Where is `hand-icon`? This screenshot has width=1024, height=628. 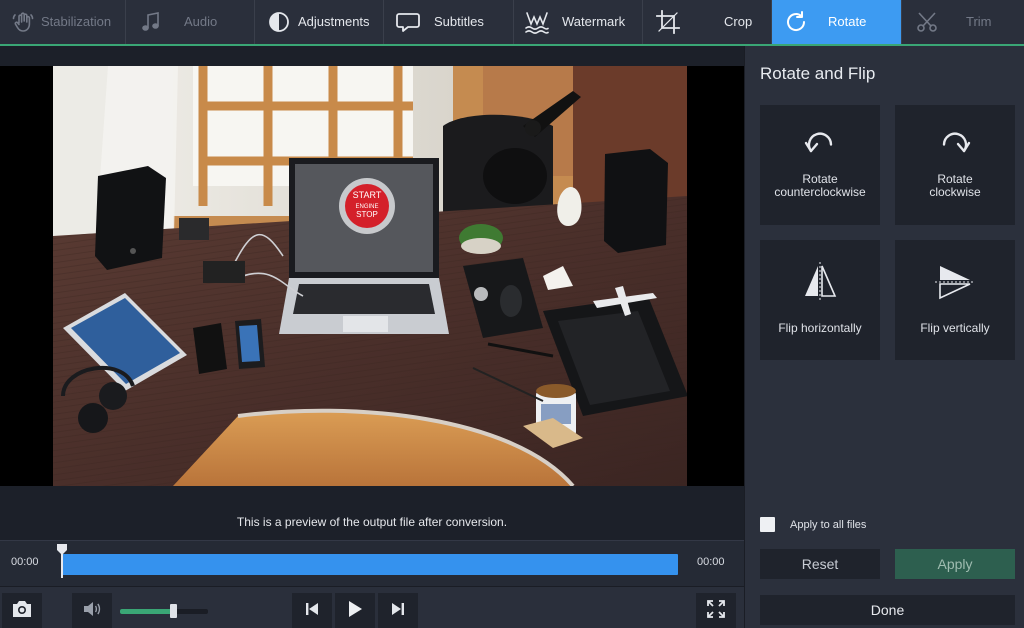
hand-icon is located at coordinates (23, 22).